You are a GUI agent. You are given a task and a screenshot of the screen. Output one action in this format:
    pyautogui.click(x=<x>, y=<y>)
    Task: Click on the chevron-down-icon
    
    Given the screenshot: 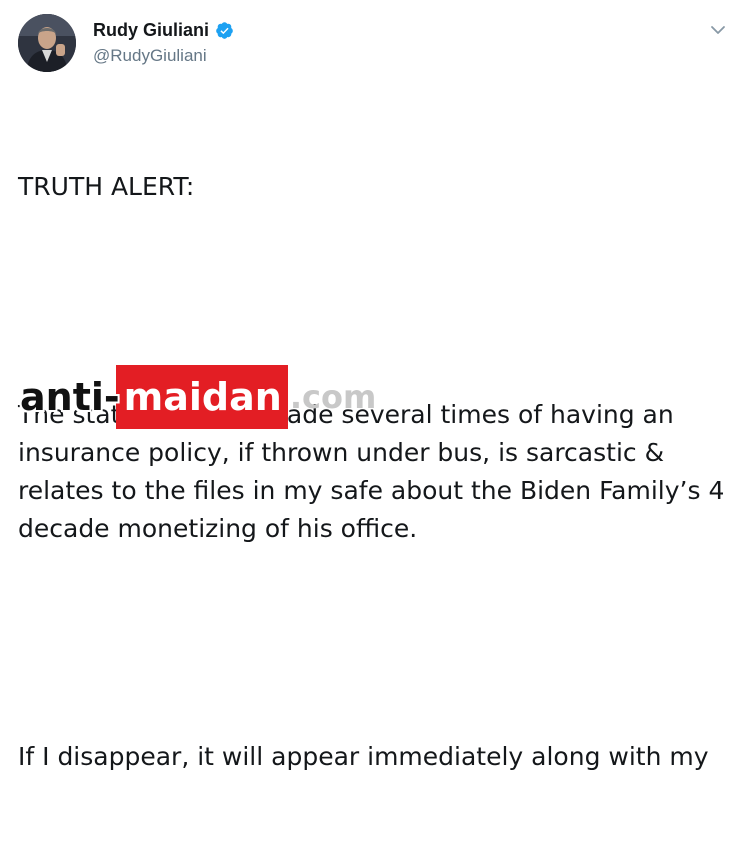 What is the action you would take?
    pyautogui.click(x=718, y=29)
    